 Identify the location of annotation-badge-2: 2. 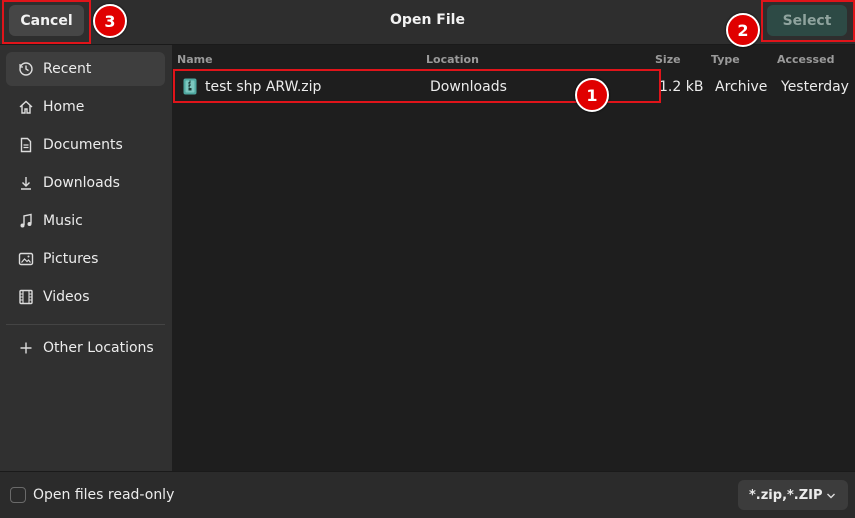
(743, 30).